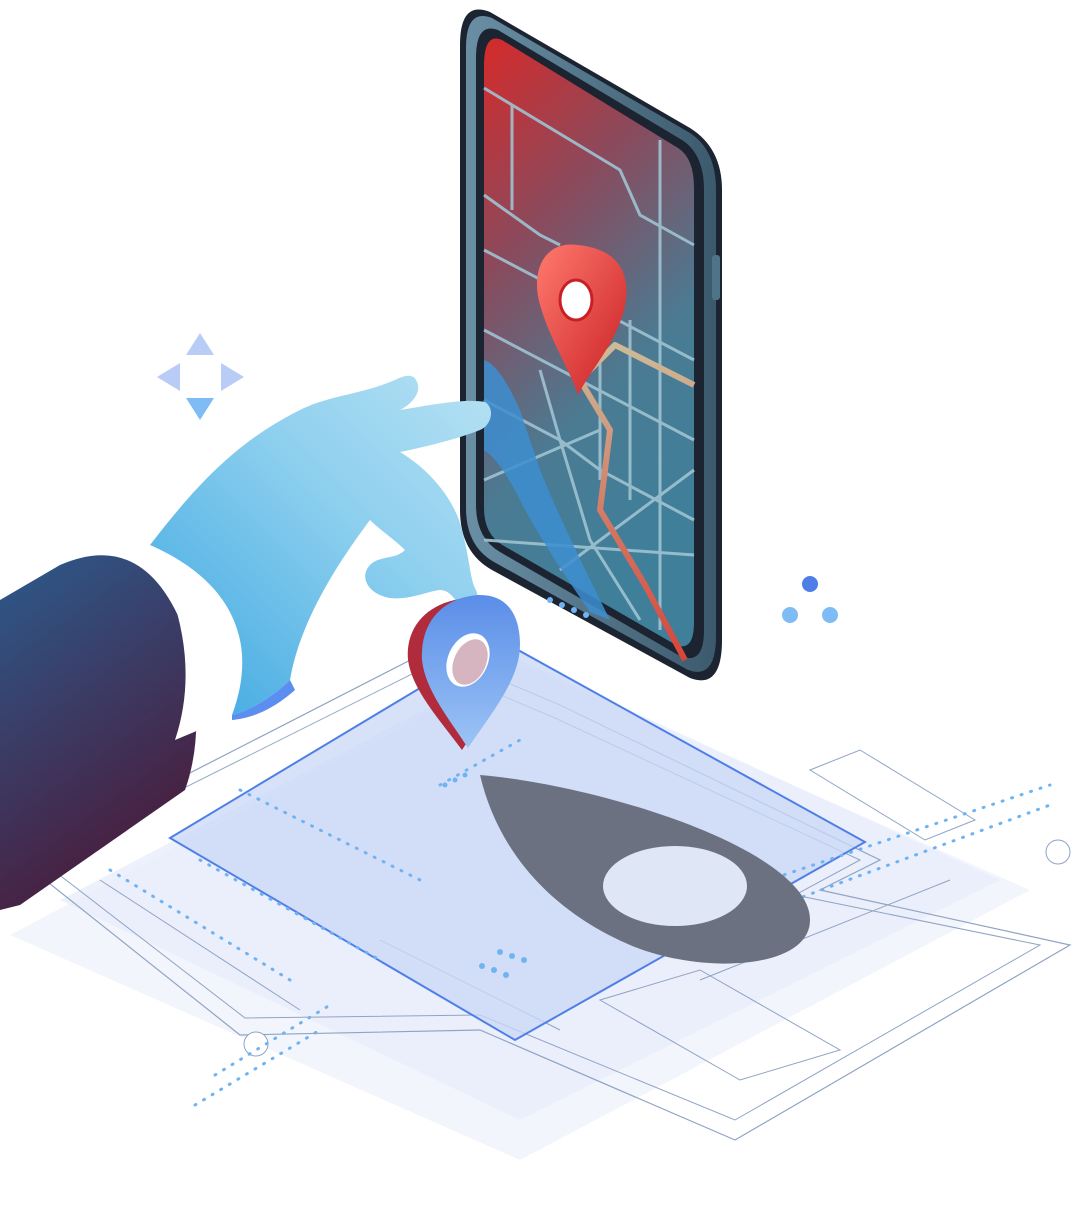 The width and height of the screenshot is (1074, 1222). What do you see at coordinates (591, 345) in the screenshot?
I see `smartphone` at bounding box center [591, 345].